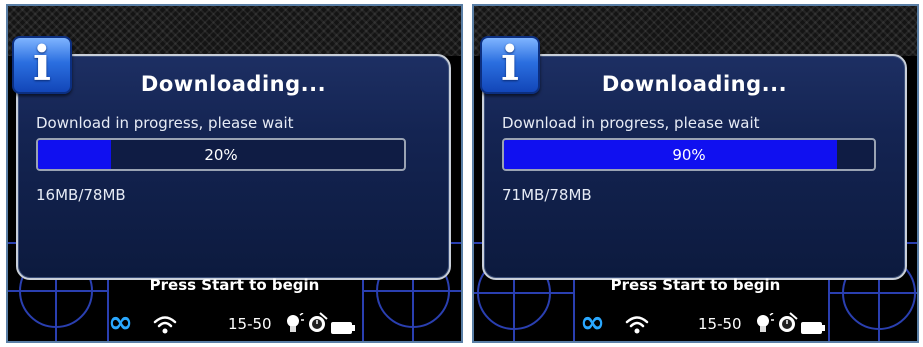 The width and height of the screenshot is (923, 347). I want to click on download-progress-bar: 90%, so click(689, 154).